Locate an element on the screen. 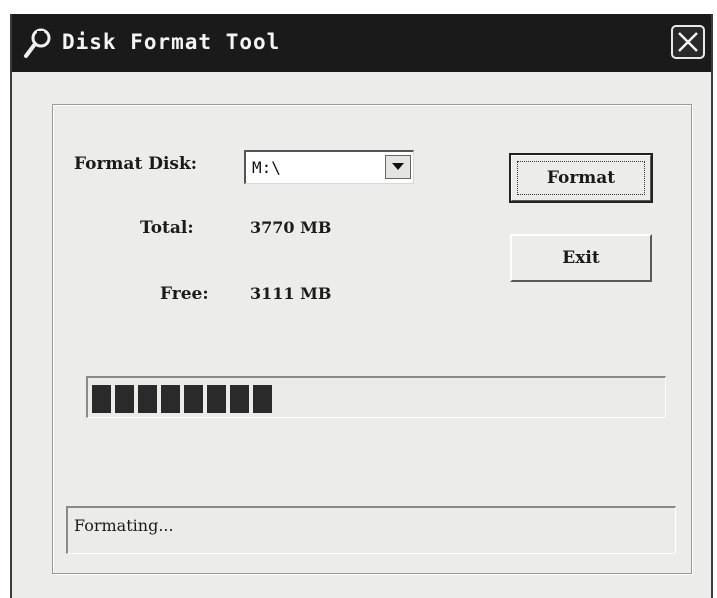  window-title: Disk Format Tool is located at coordinates (171, 42).